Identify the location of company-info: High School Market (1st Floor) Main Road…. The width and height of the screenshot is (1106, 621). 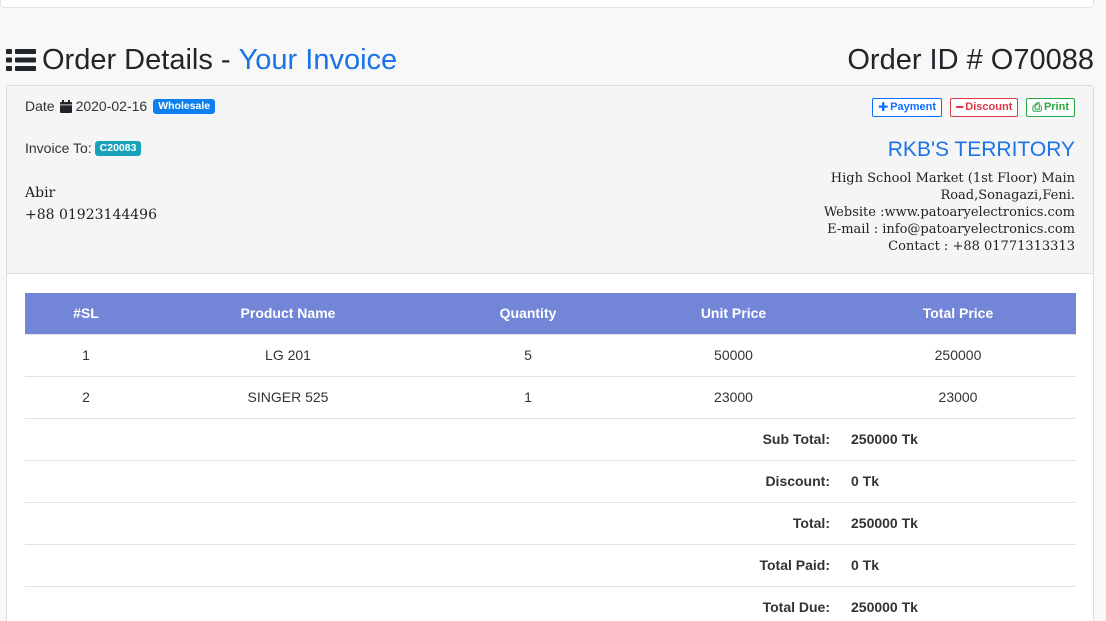
(905, 212).